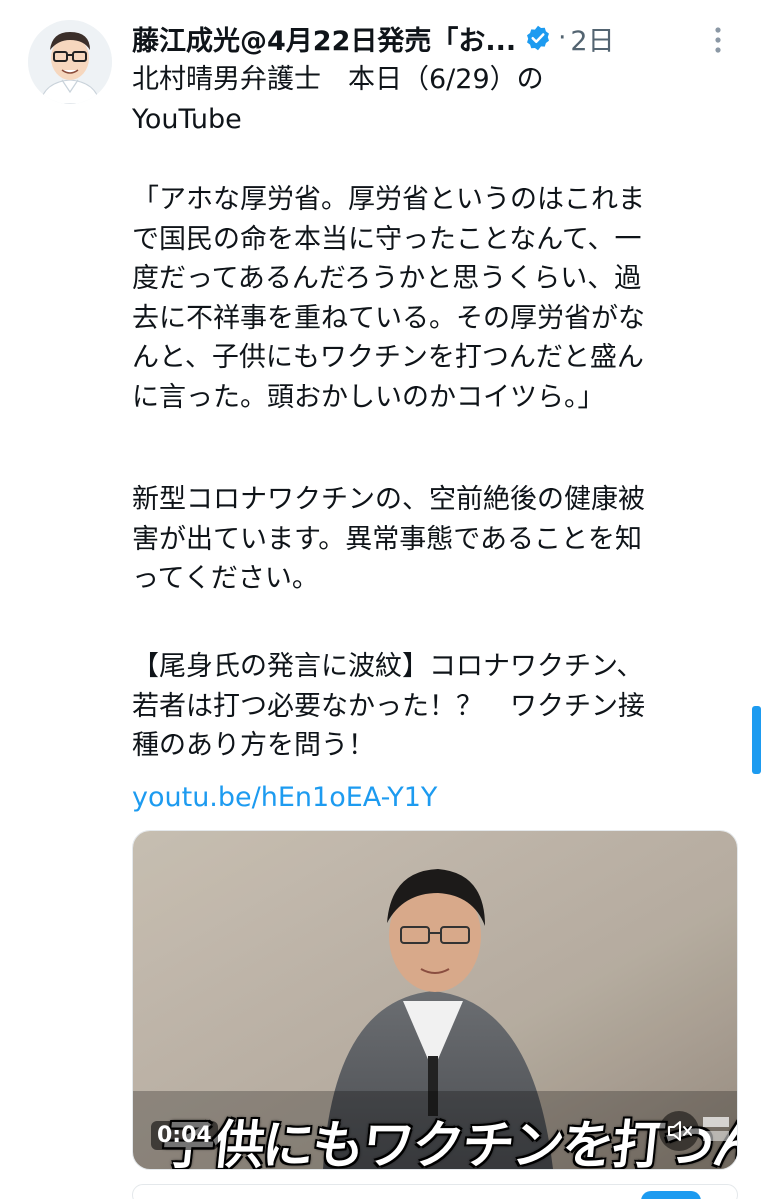 Image resolution: width=761 pixels, height=1199 pixels. I want to click on next-item-button, so click(671, 1195).